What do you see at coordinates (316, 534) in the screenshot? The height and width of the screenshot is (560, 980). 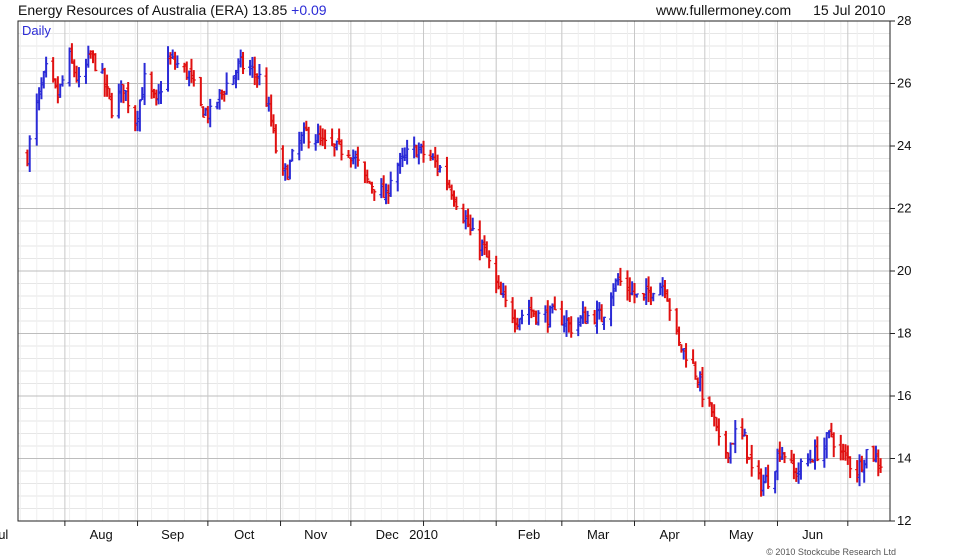 I see `x-tick-label: Nov` at bounding box center [316, 534].